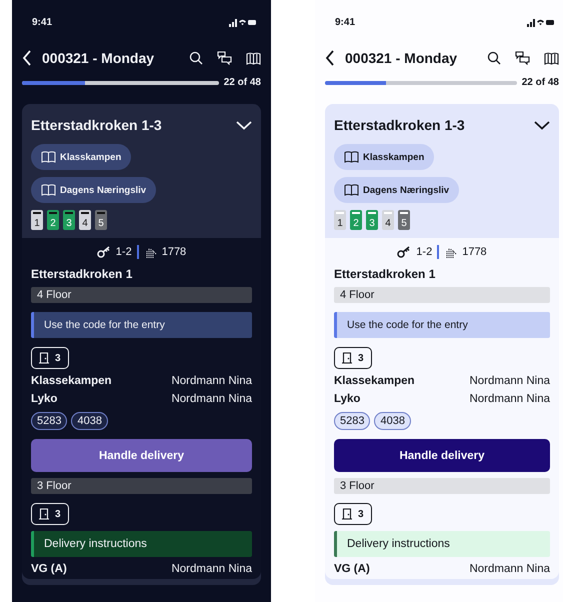 The image size is (563, 602). Describe the element at coordinates (330, 58) in the screenshot. I see `back-icon` at that location.